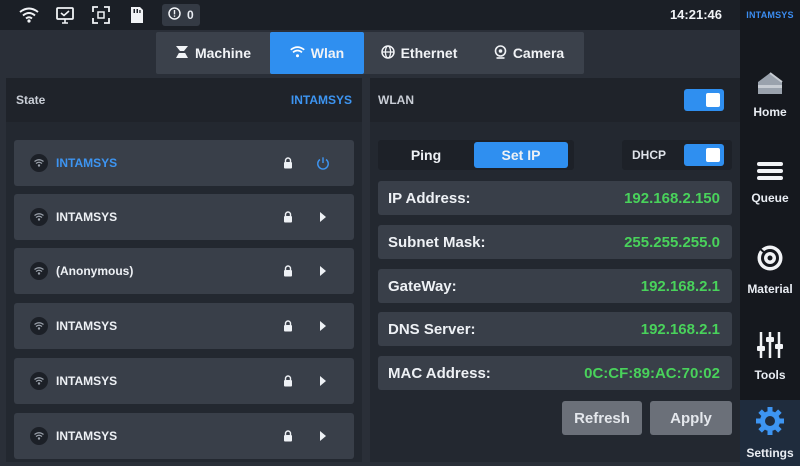  I want to click on gateway-value: 192.168.2.1, so click(680, 286).